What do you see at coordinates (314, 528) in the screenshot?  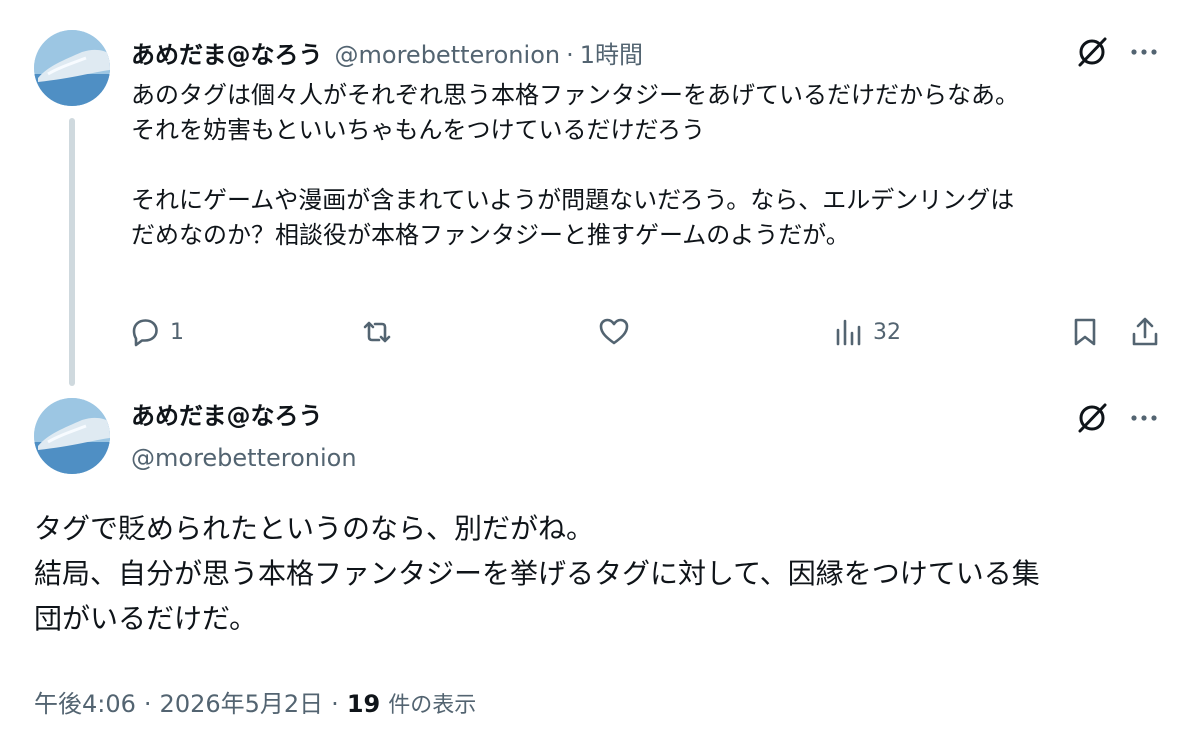 I see `tweet-text-line: タグで貶められたというのなら、別だがね。` at bounding box center [314, 528].